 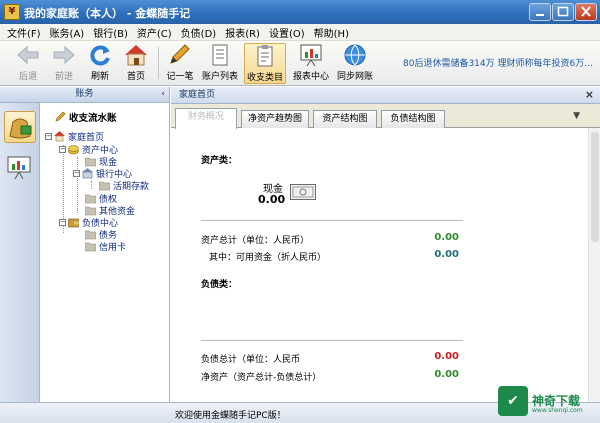 I want to click on tree-item-credit-card: 信用卡, so click(x=105, y=246).